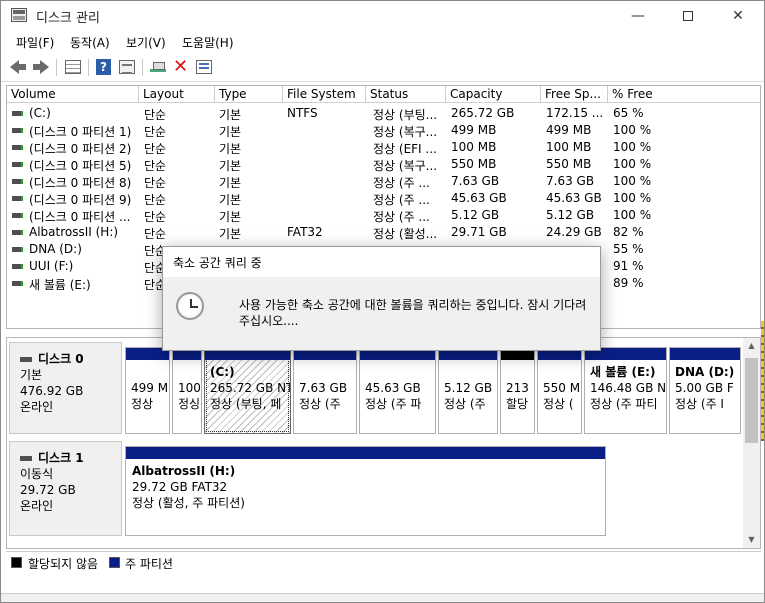  I want to click on cell-volume: (디스크 0 파티션 8), so click(80, 183).